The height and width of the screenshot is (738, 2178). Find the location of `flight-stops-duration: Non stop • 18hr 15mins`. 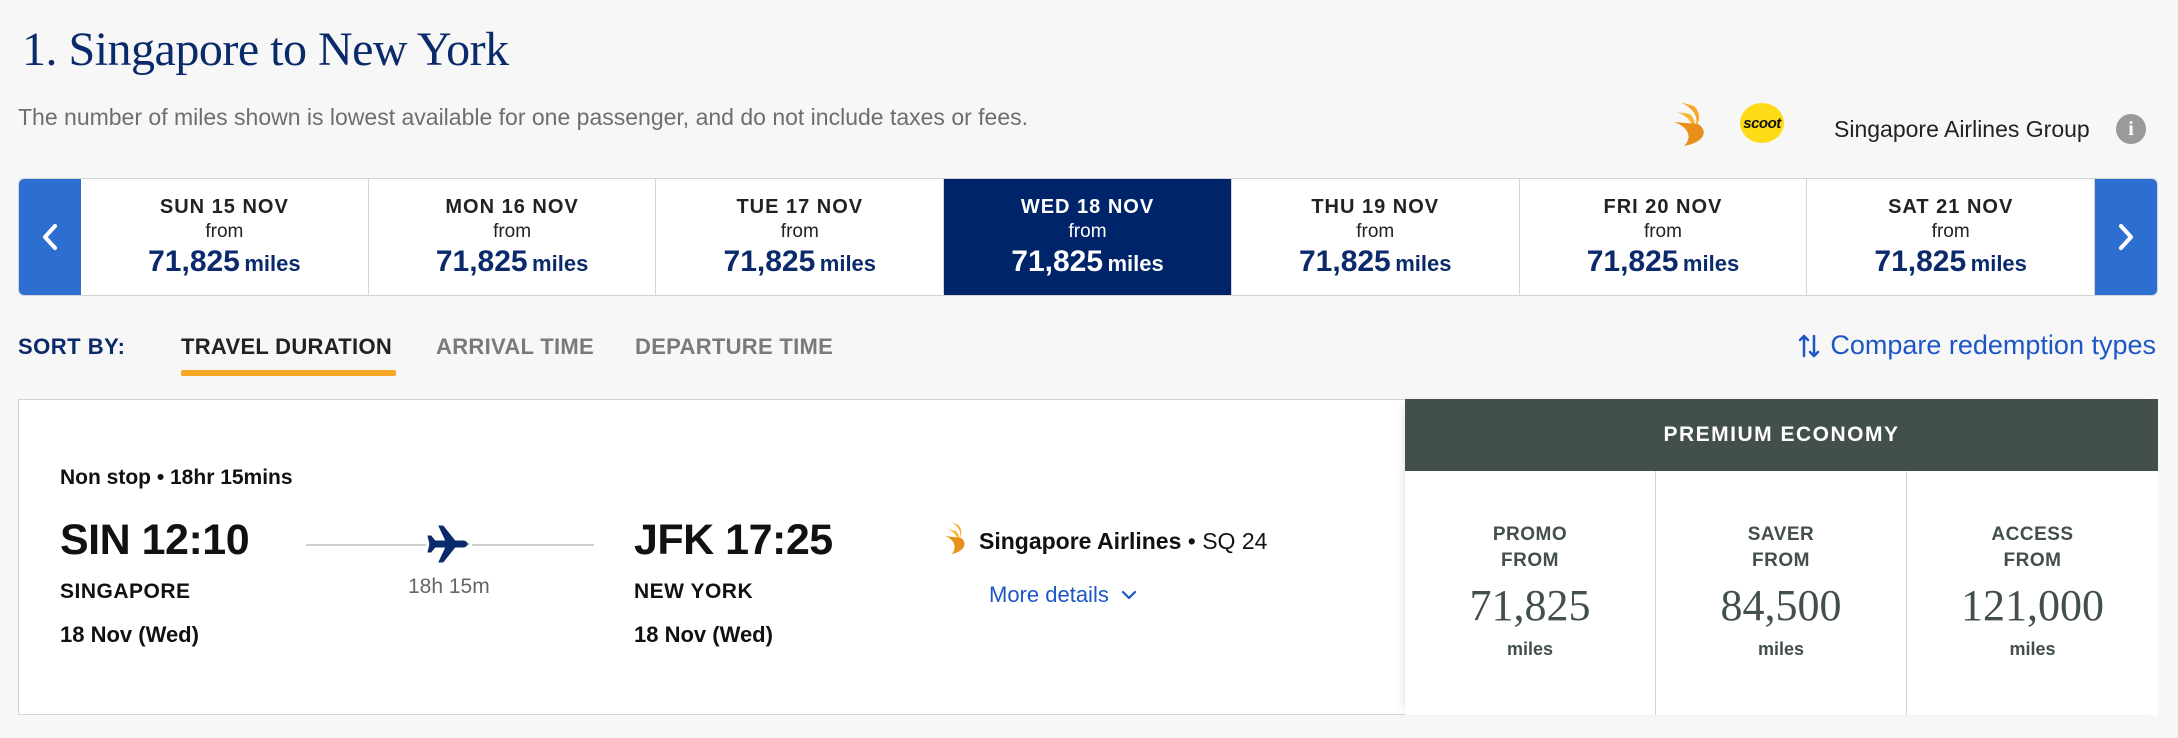

flight-stops-duration: Non stop • 18hr 15mins is located at coordinates (176, 477).